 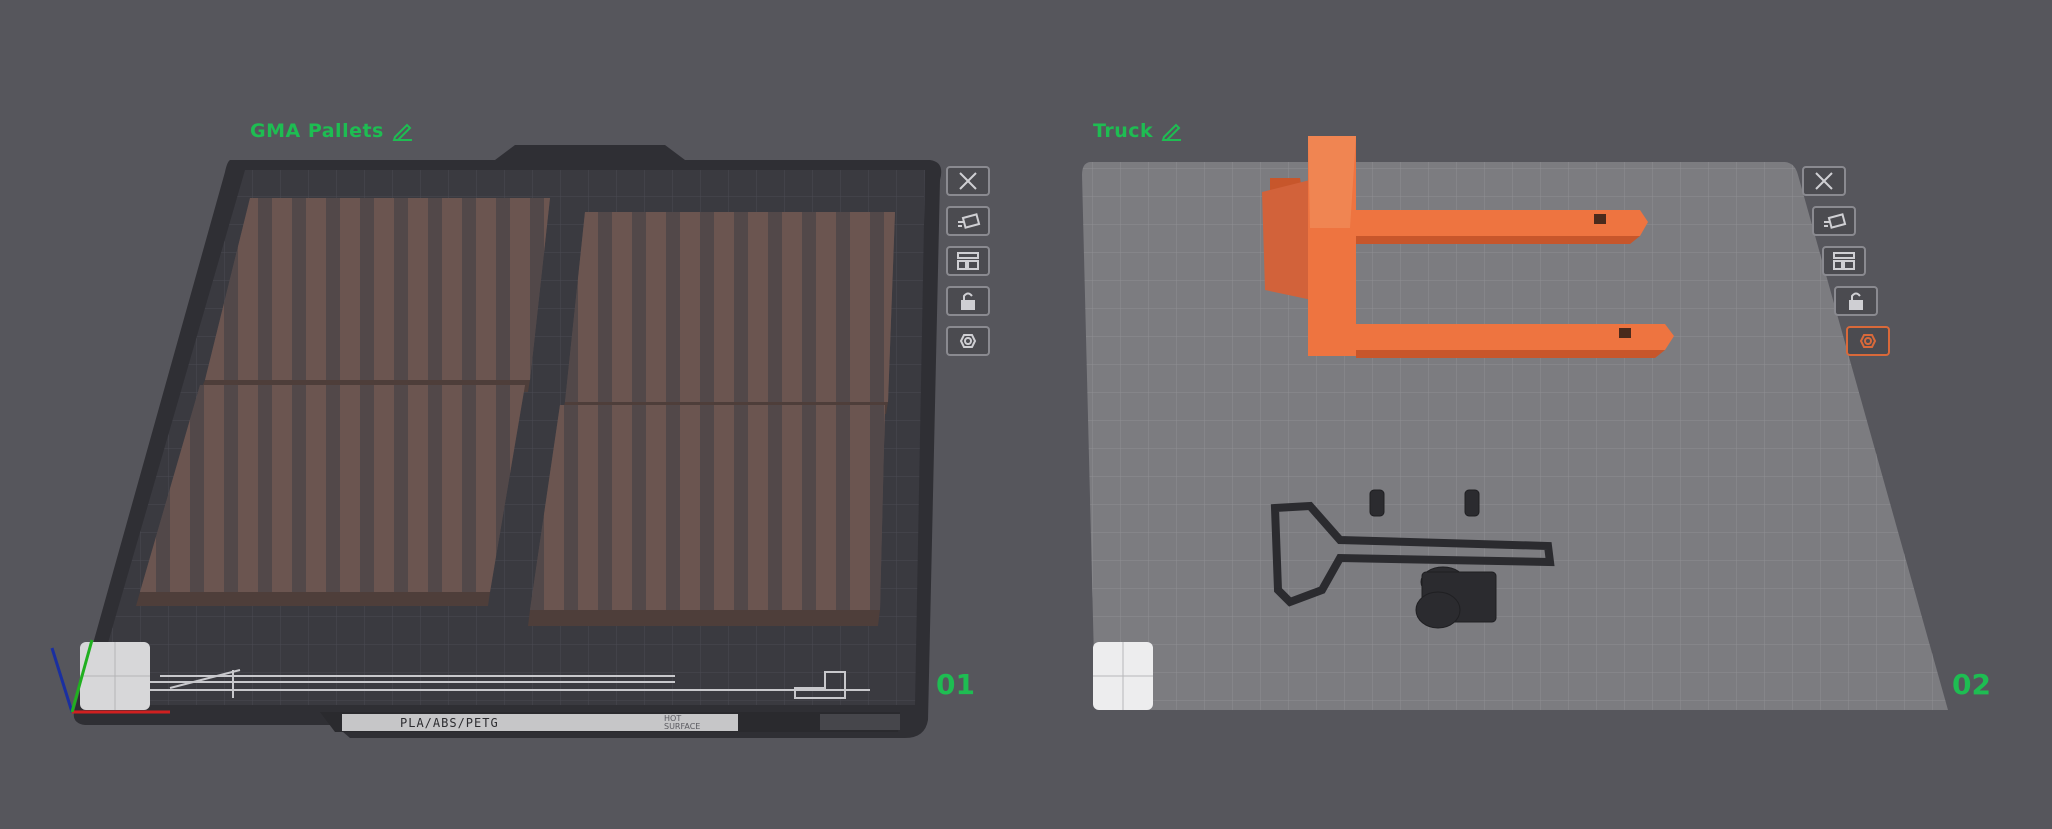 What do you see at coordinates (1971, 684) in the screenshot?
I see `plate-index-2: 02` at bounding box center [1971, 684].